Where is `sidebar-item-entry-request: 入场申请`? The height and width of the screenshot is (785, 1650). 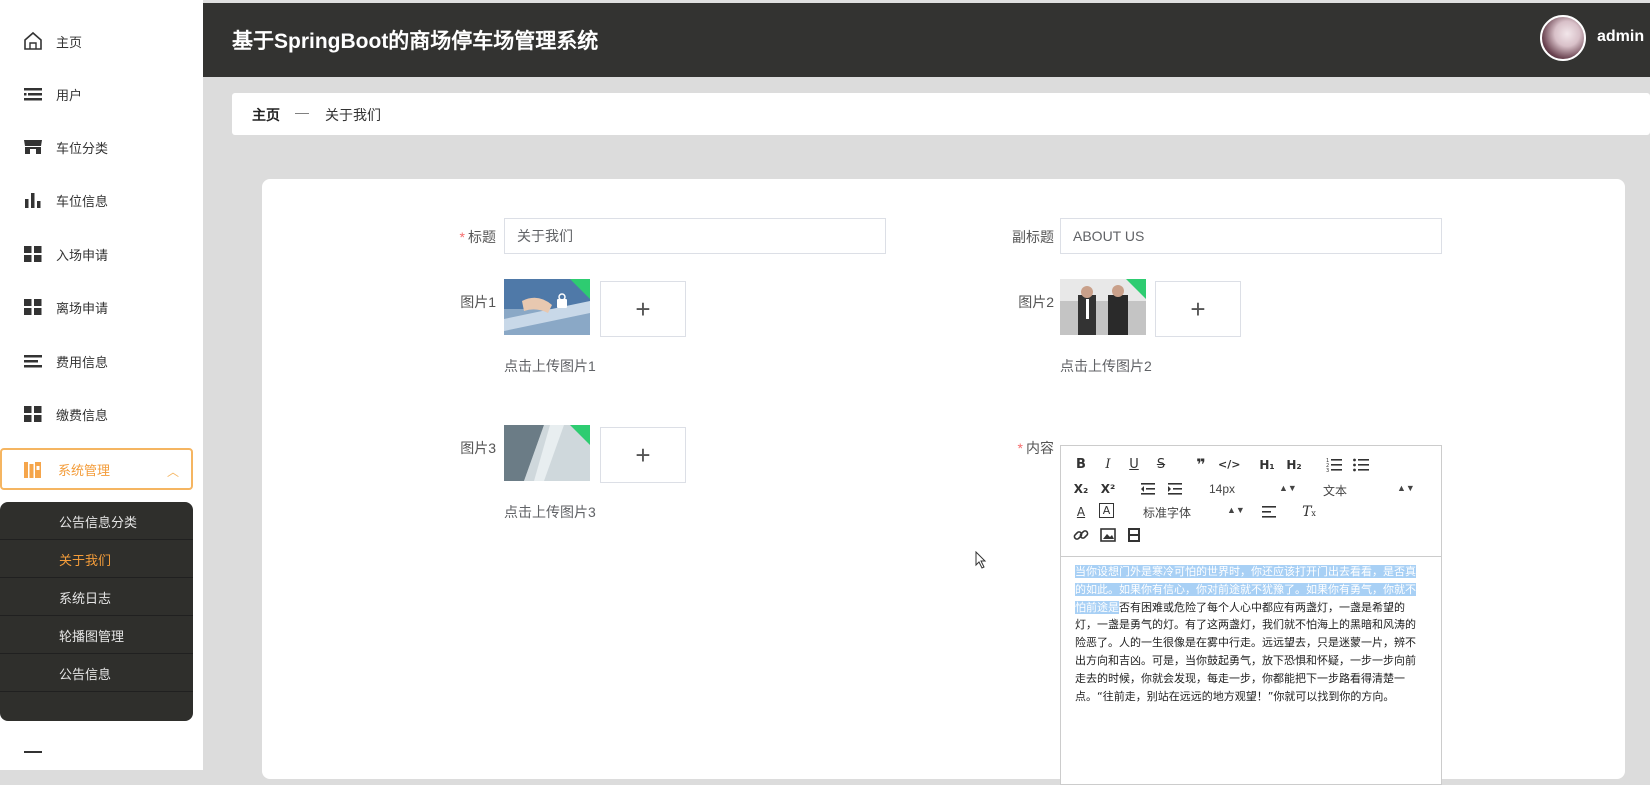 sidebar-item-entry-request: 入场申请 is located at coordinates (101, 254).